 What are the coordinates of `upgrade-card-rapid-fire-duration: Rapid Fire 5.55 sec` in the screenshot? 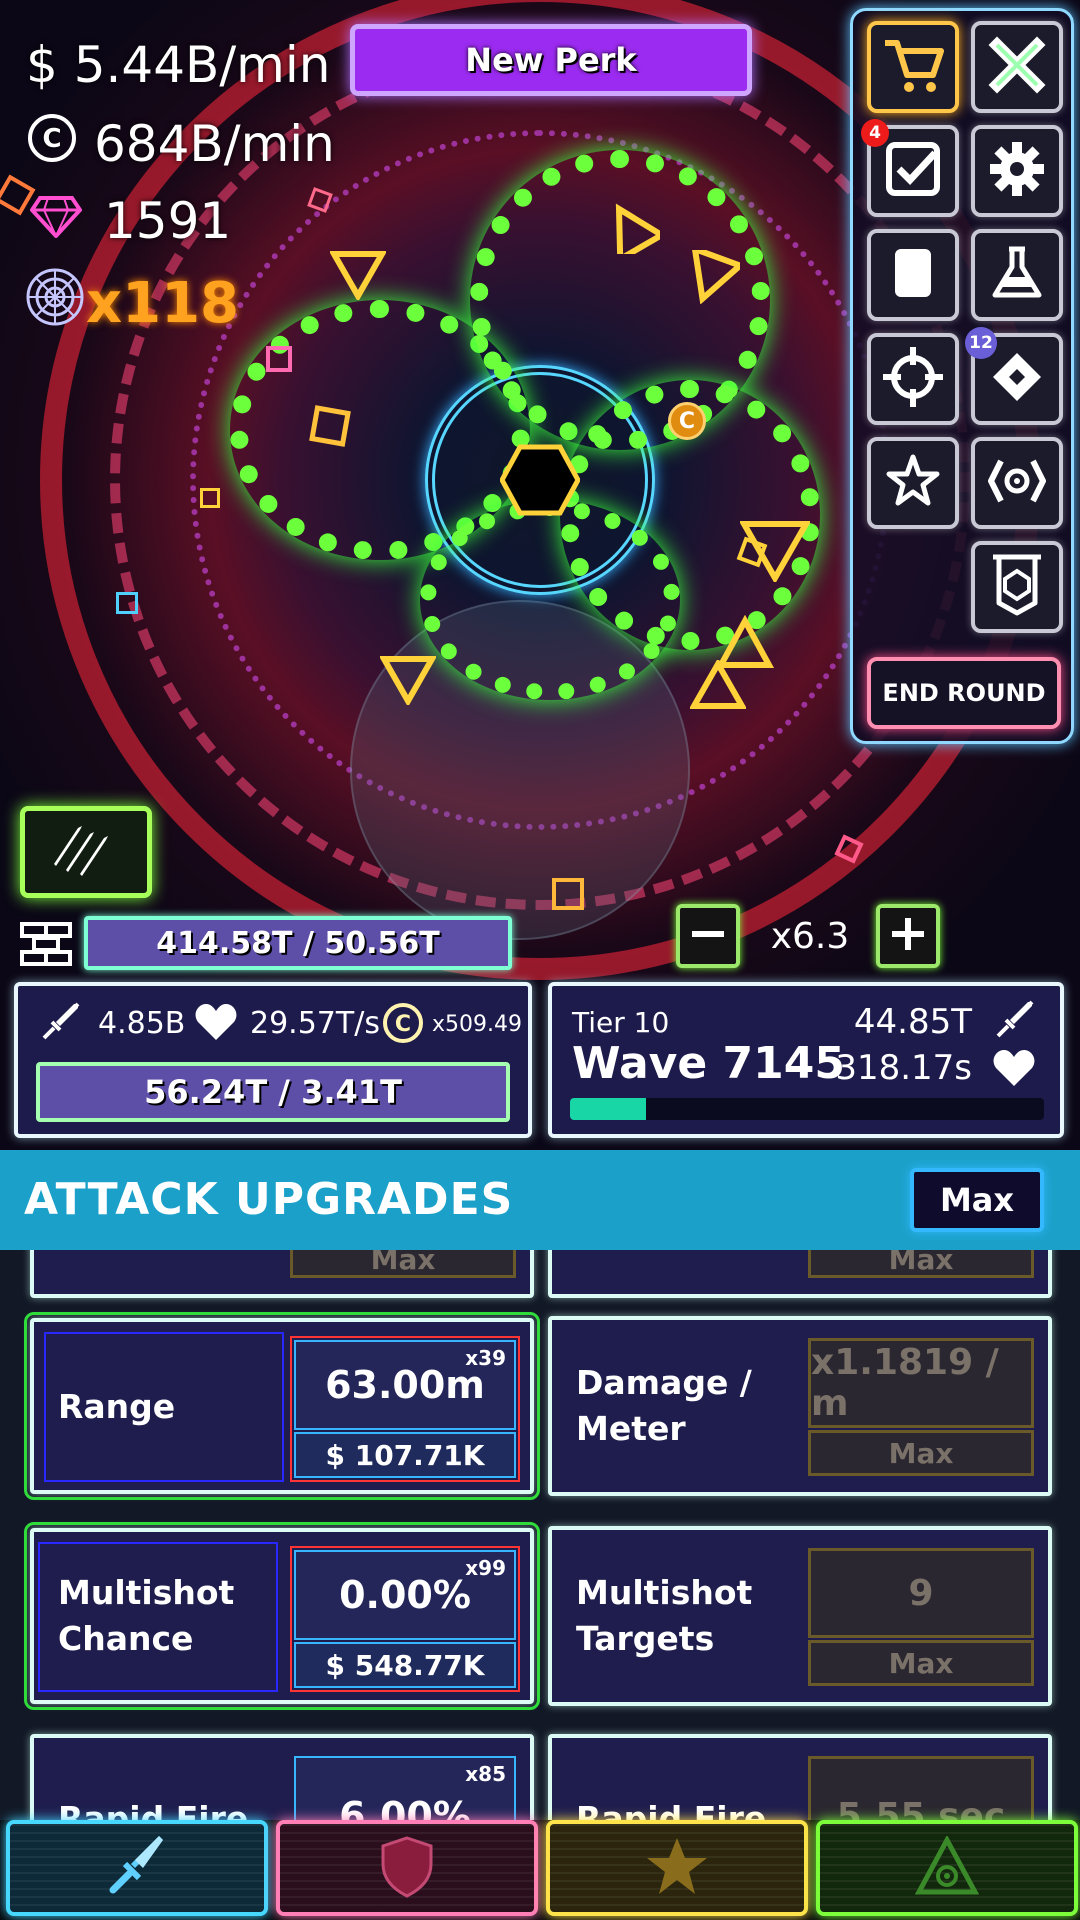 It's located at (800, 1777).